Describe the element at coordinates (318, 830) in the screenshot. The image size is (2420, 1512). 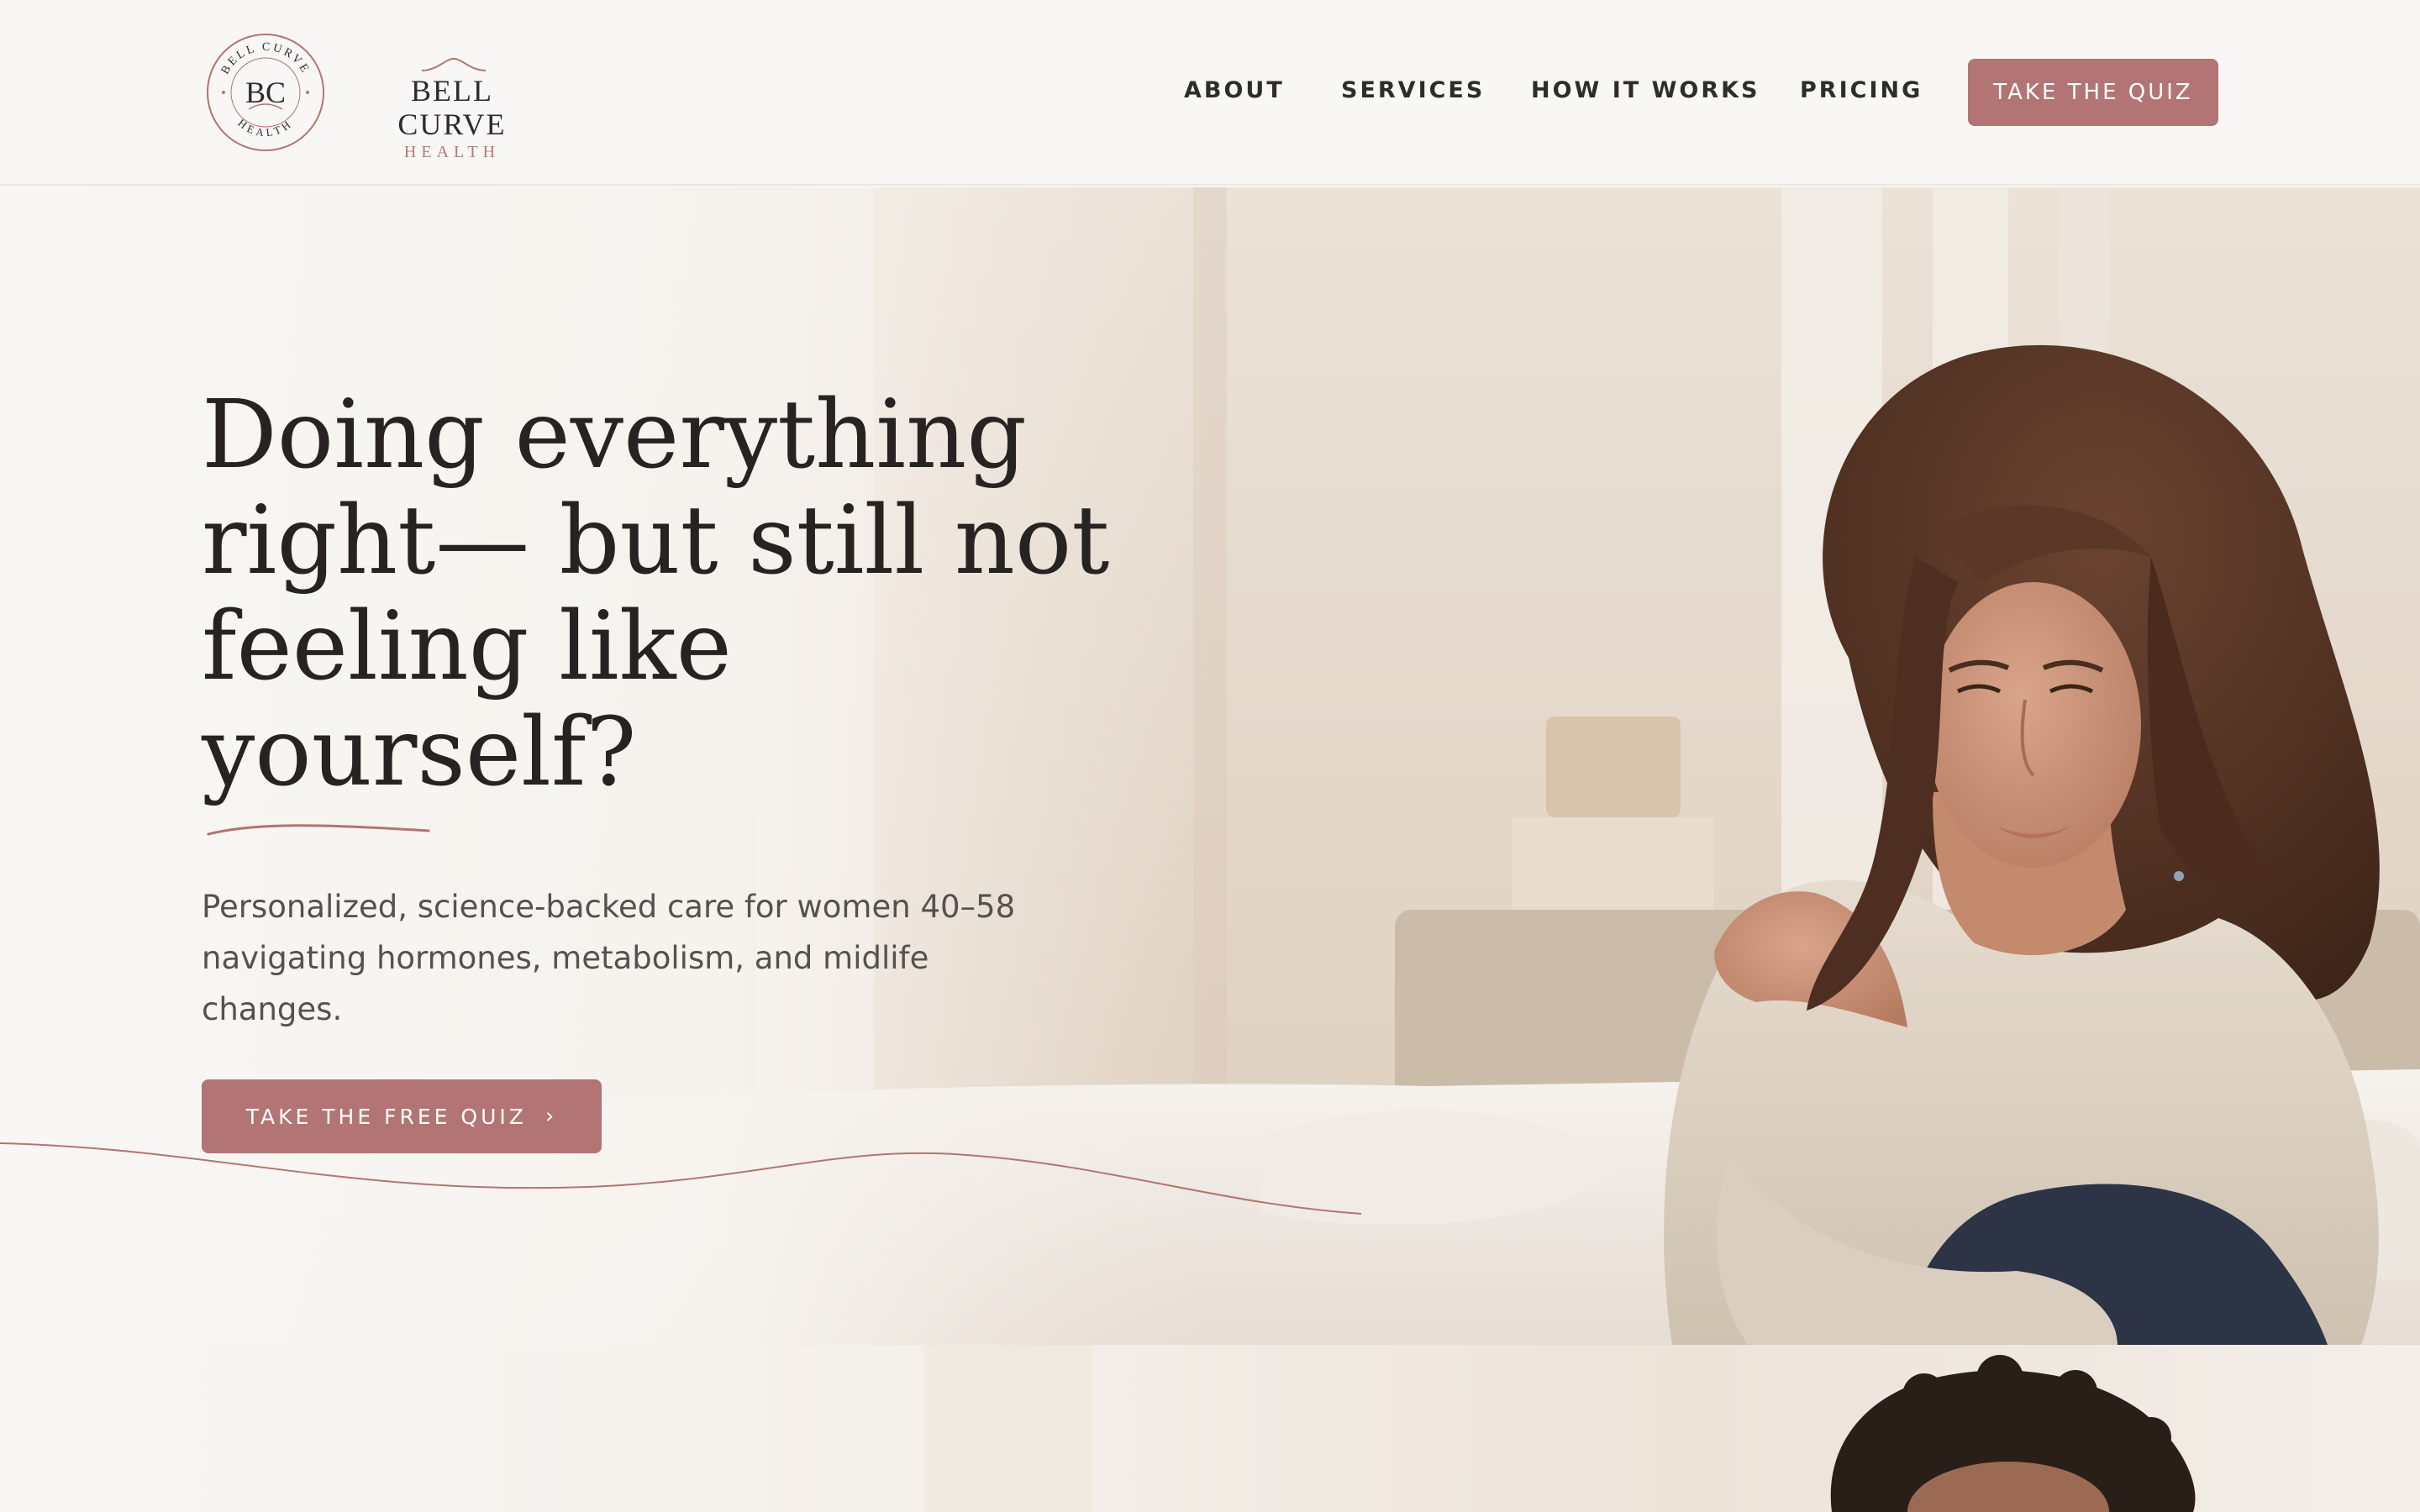
I see `headline-underline-swoosh` at that location.